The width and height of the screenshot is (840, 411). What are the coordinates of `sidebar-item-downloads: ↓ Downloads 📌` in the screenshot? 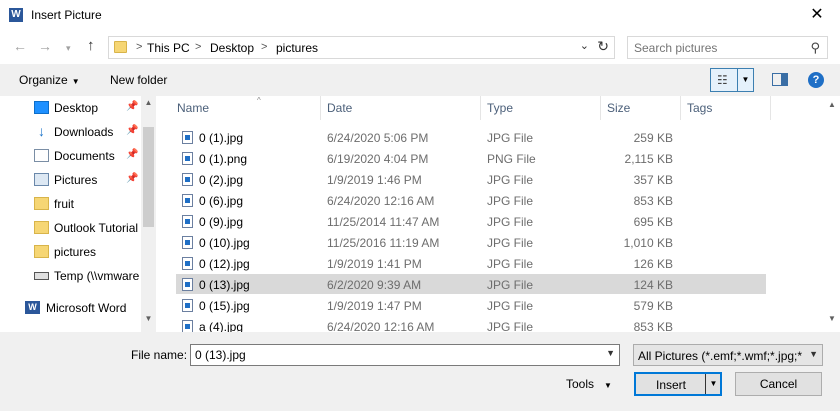 It's located at (70, 132).